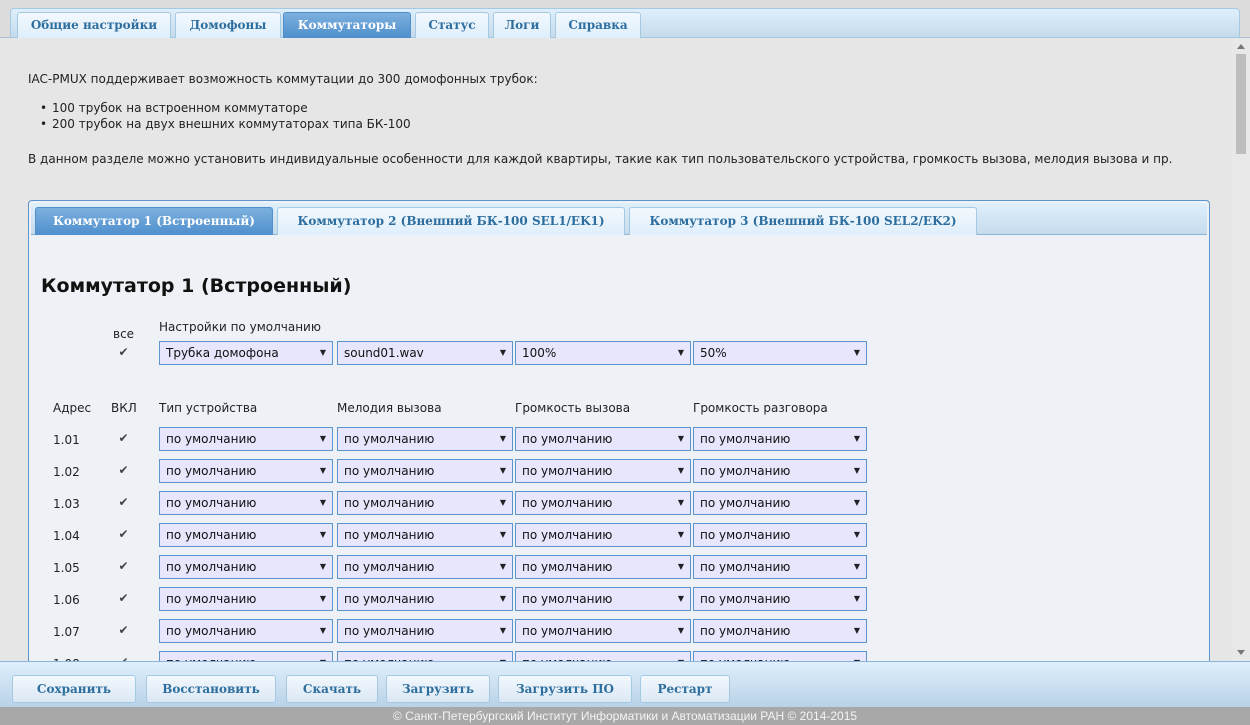 The image size is (1250, 725). What do you see at coordinates (1241, 46) in the screenshot?
I see `scroll-up-icon` at bounding box center [1241, 46].